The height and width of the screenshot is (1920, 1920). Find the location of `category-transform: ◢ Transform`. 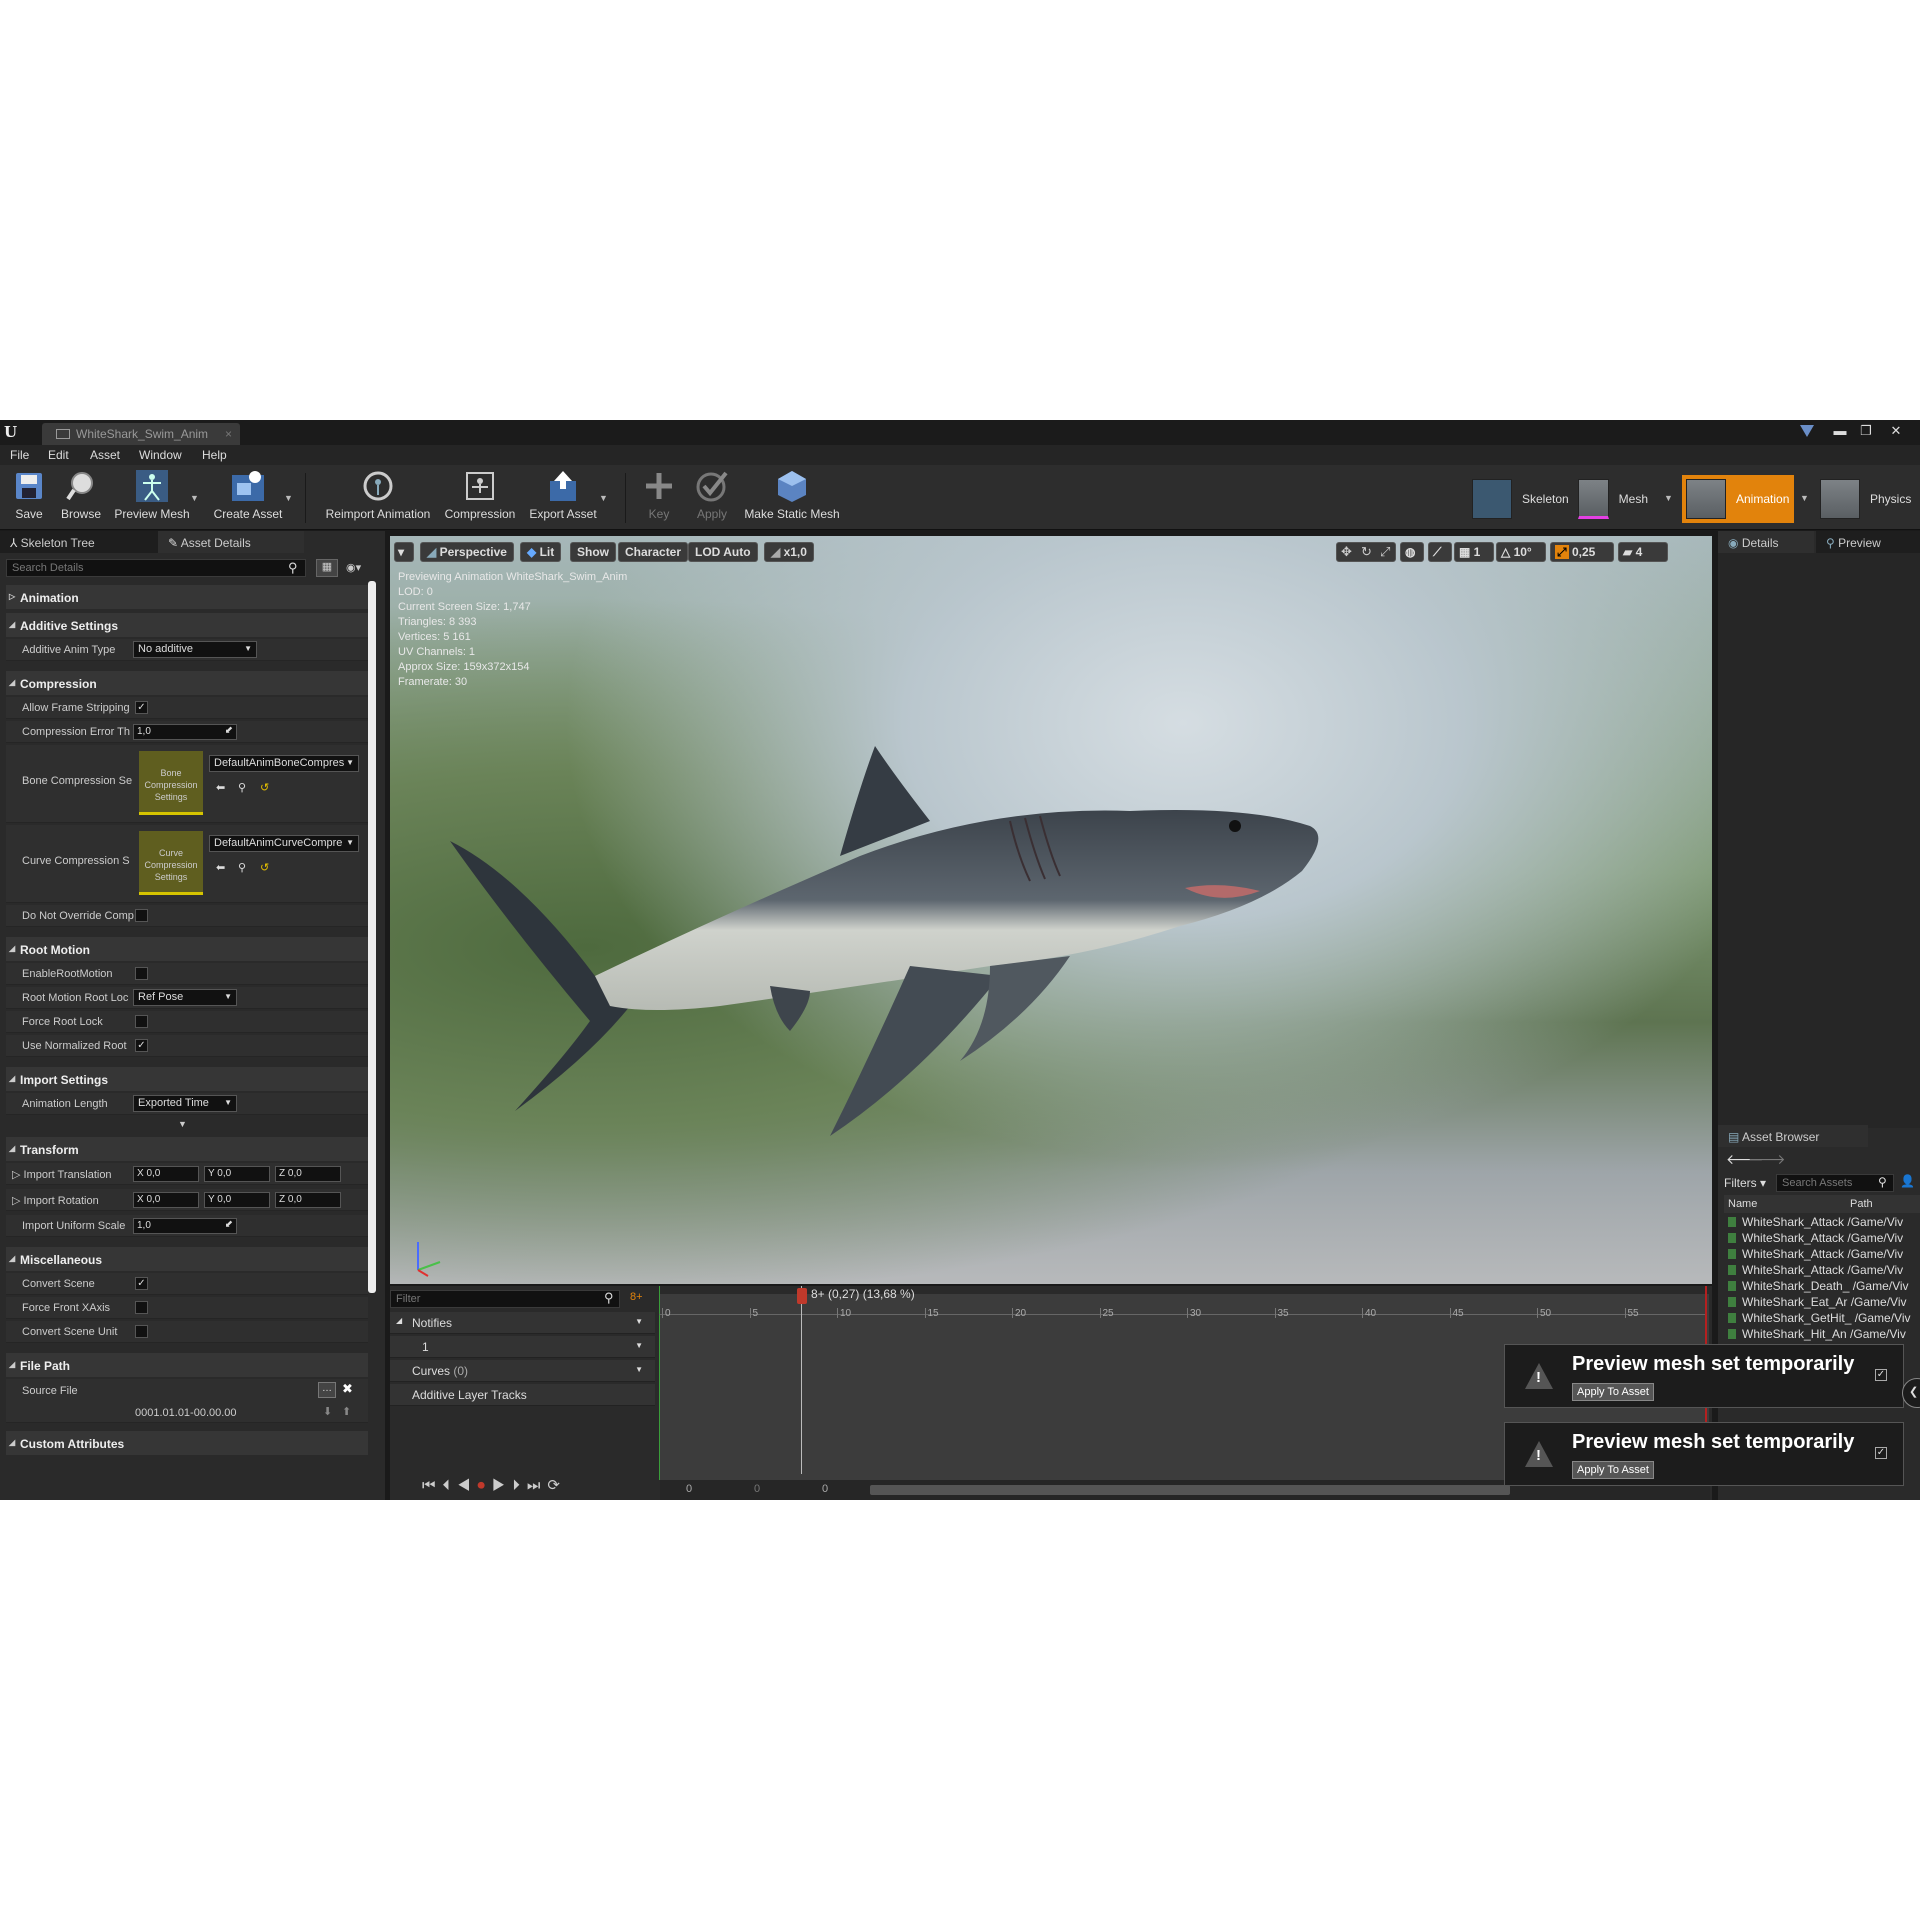

category-transform: ◢ Transform is located at coordinates (187, 1149).